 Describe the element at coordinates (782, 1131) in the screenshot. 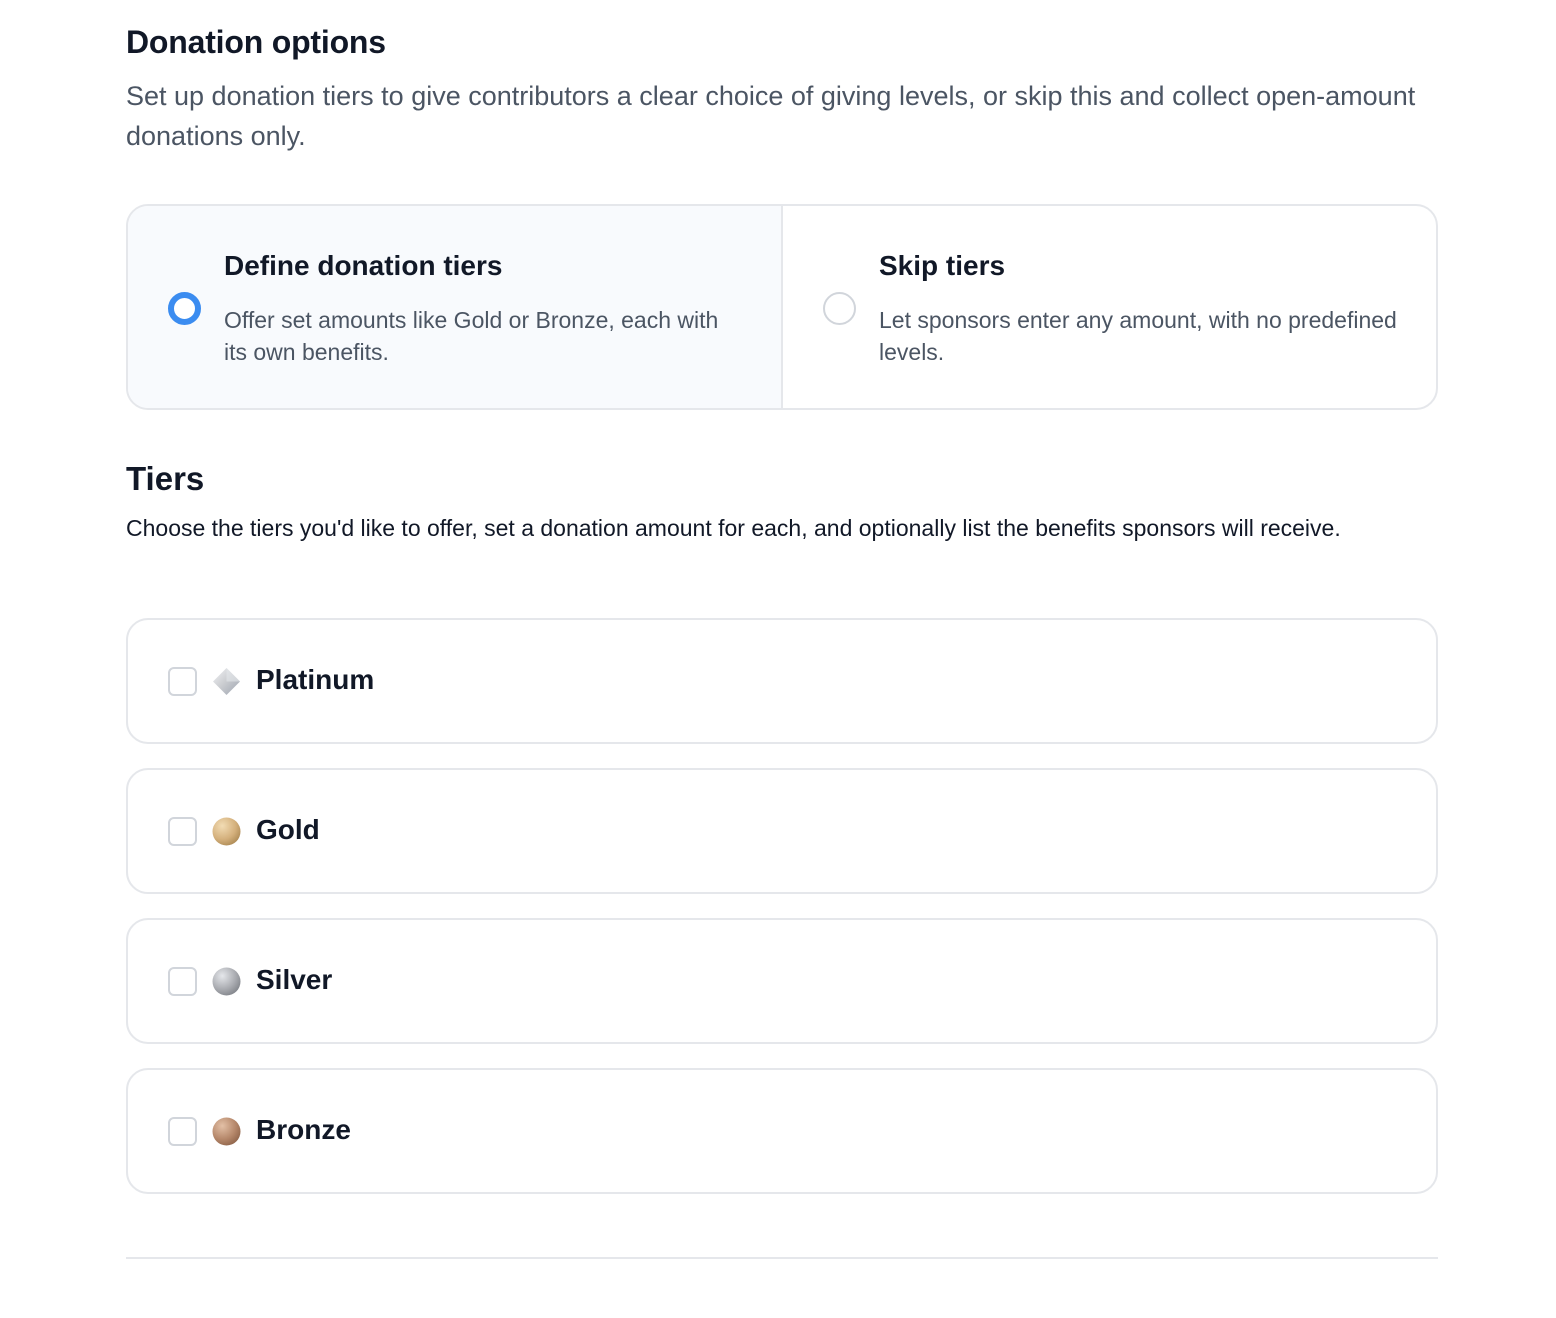

I see `tier-card-bronze: Bronze` at that location.